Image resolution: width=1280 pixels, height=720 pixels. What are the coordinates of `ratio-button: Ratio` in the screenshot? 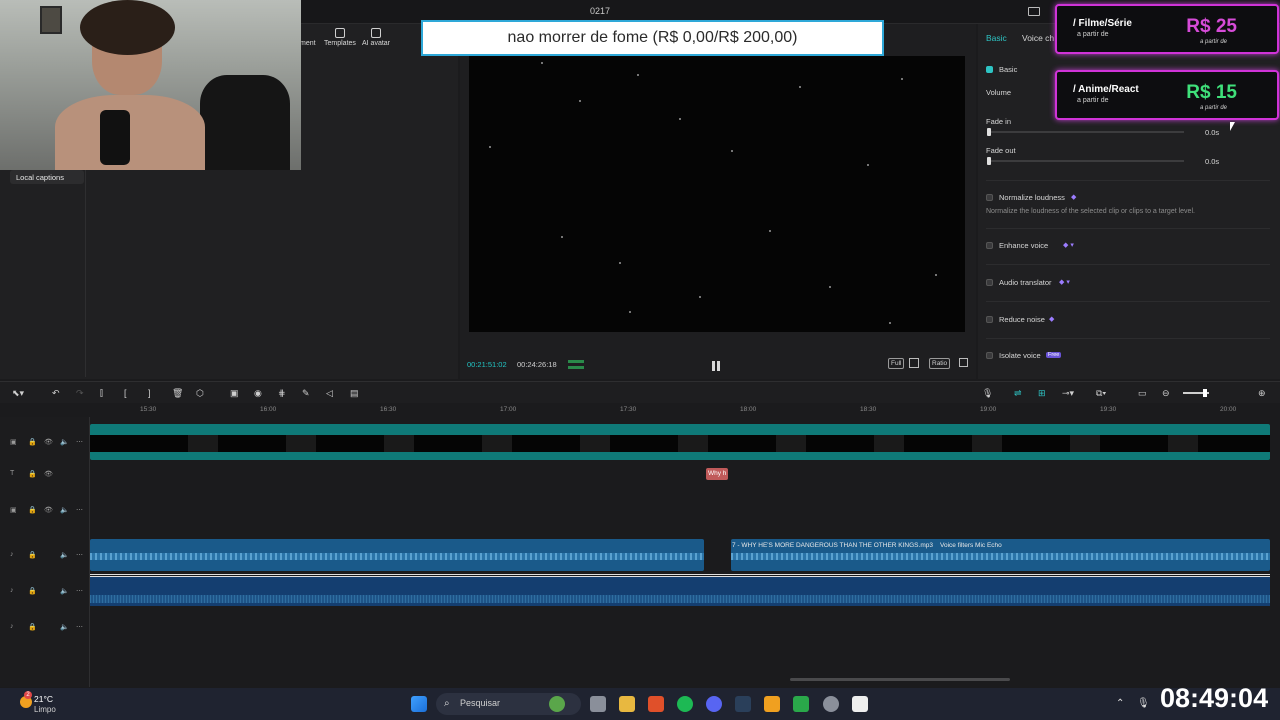 It's located at (940, 363).